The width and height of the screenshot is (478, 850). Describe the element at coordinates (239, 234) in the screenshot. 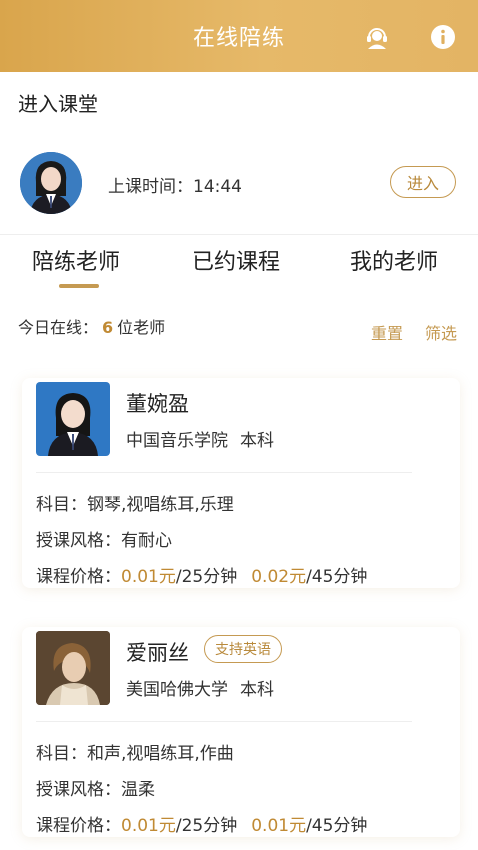

I see `section-divider` at that location.